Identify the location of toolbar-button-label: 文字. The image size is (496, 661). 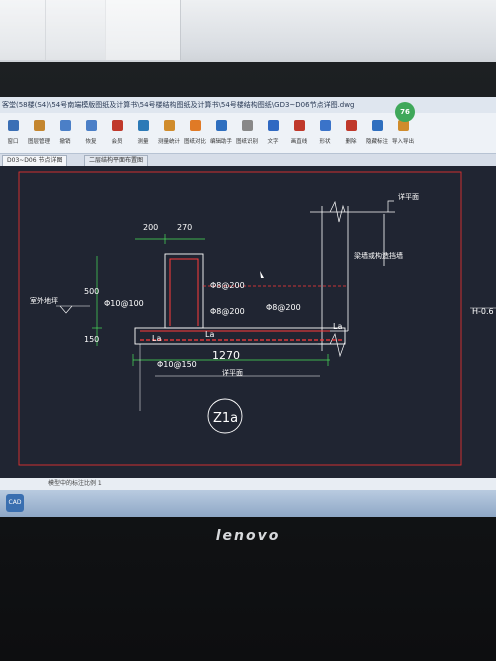
(273, 142).